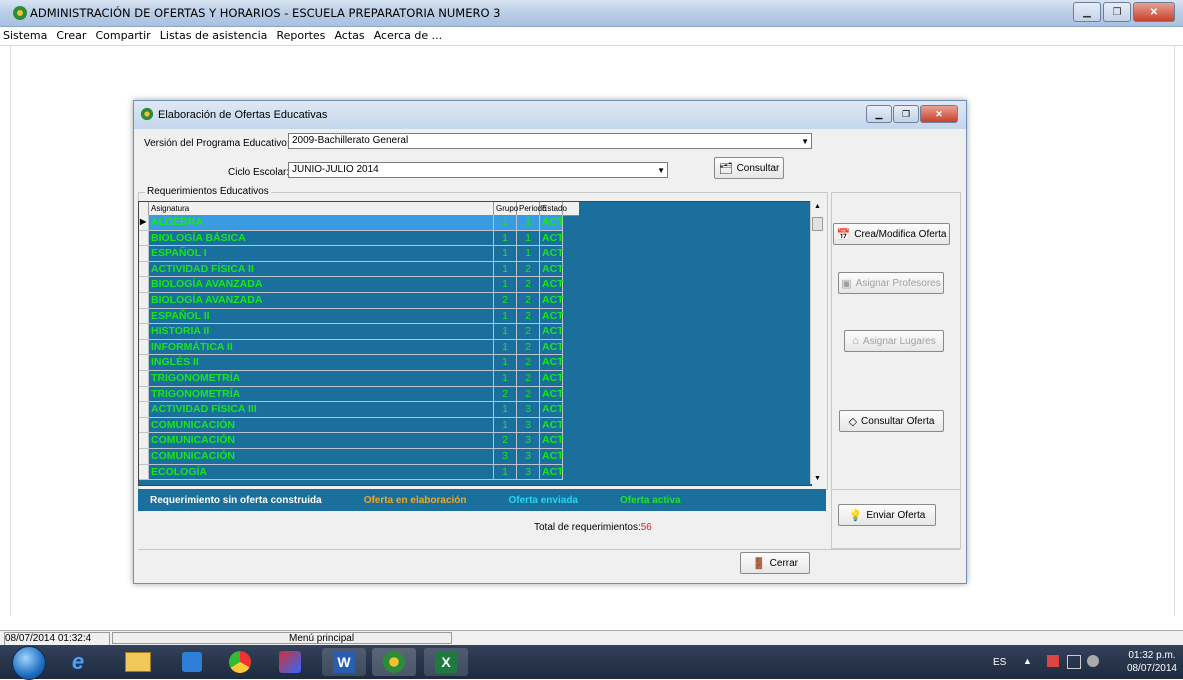 The width and height of the screenshot is (1183, 680). What do you see at coordinates (1074, 662) in the screenshot?
I see `network-icon` at bounding box center [1074, 662].